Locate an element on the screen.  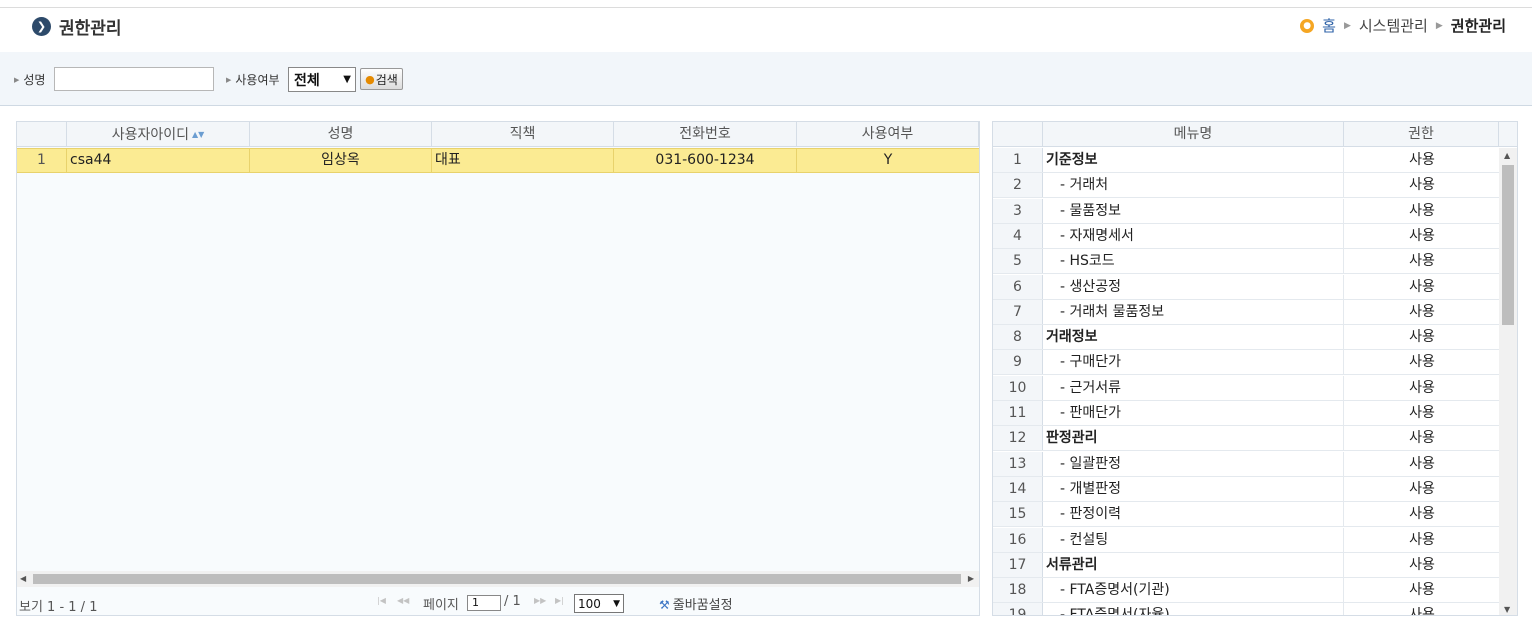
table-row: 10- 근거서류 사용 is located at coordinates (1246, 388).